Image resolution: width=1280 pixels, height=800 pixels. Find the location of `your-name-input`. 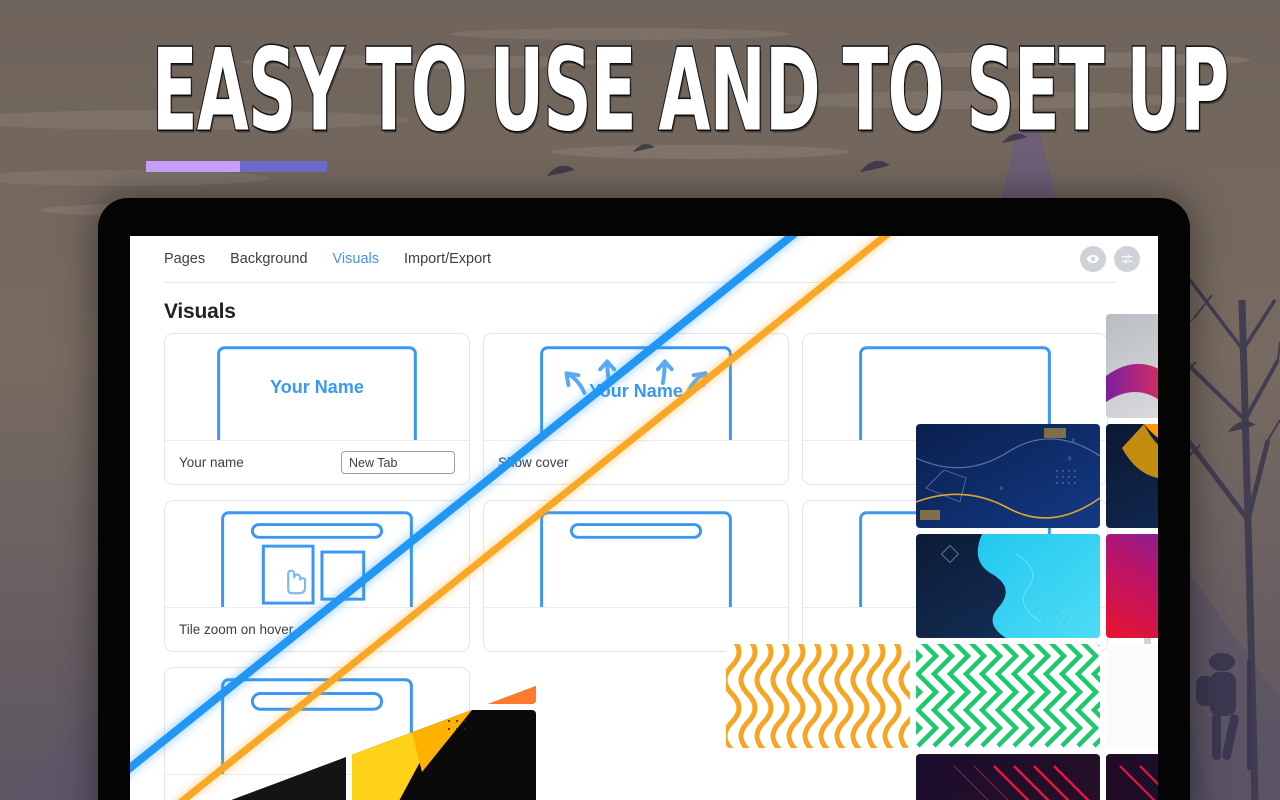

your-name-input is located at coordinates (398, 462).